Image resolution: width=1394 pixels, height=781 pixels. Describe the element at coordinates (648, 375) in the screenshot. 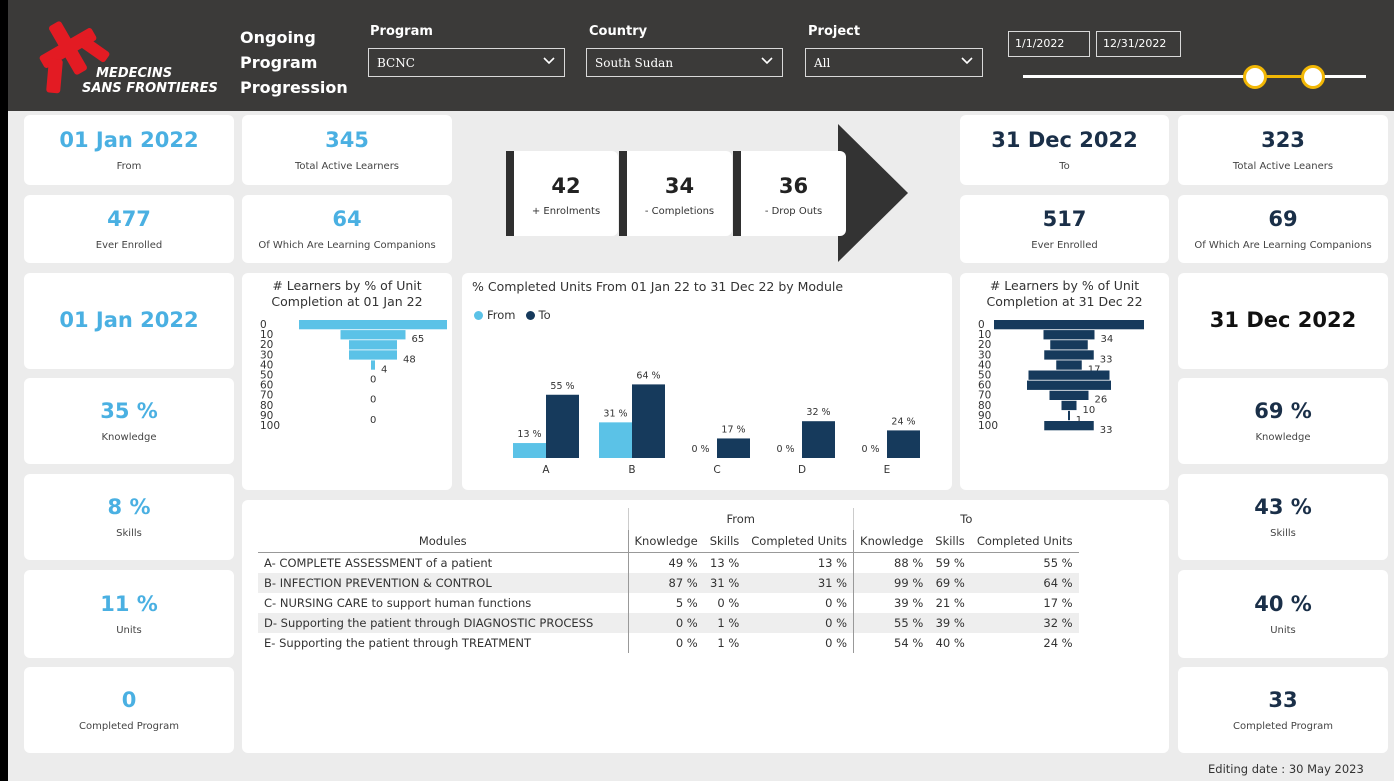

I see `data-label: 64 %` at that location.